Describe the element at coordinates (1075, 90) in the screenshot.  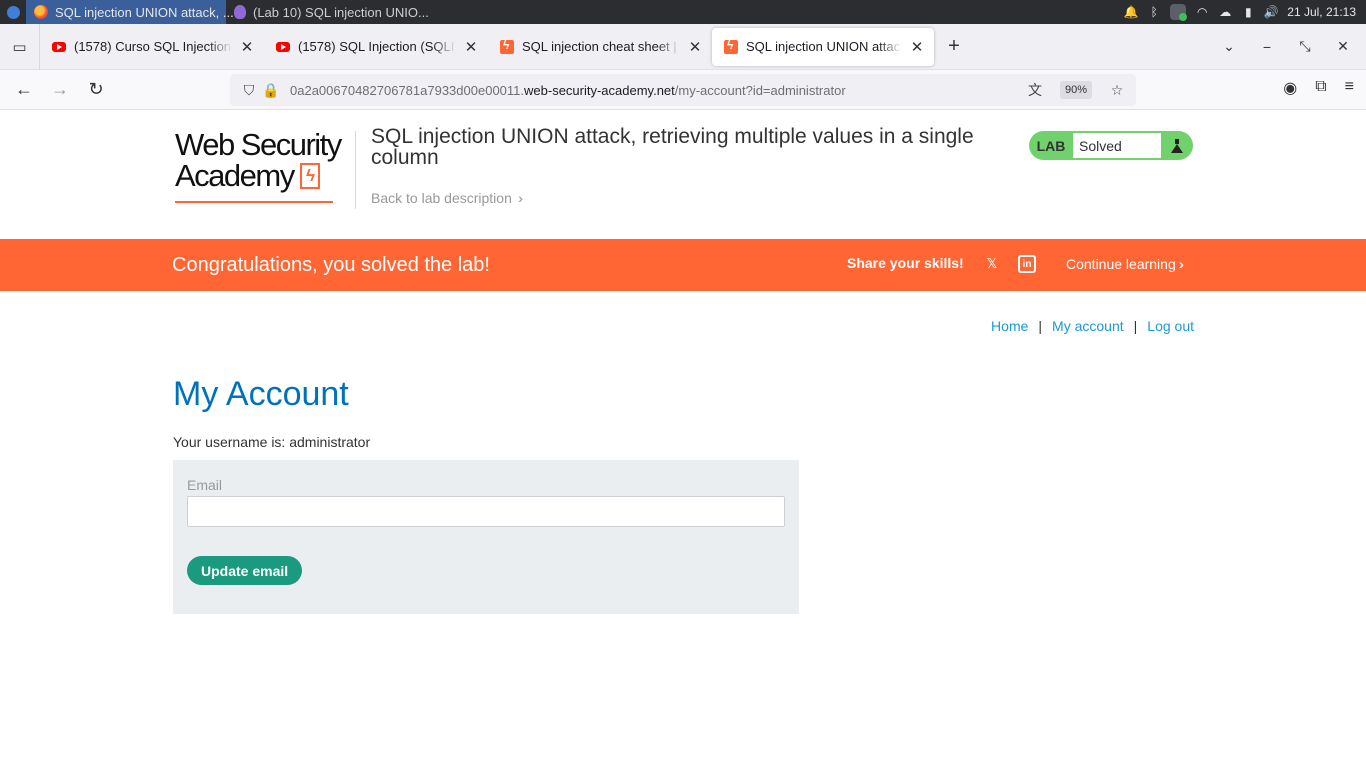
I see `zoom-level: 90%` at that location.